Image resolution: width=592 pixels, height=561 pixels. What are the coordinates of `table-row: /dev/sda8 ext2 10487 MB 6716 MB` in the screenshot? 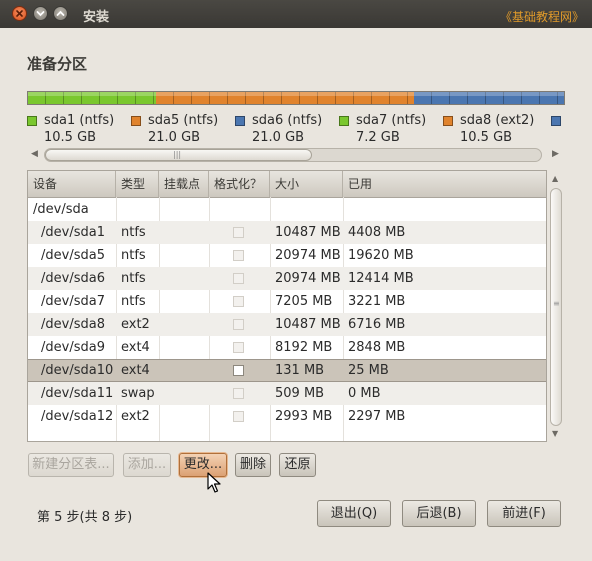 It's located at (287, 324).